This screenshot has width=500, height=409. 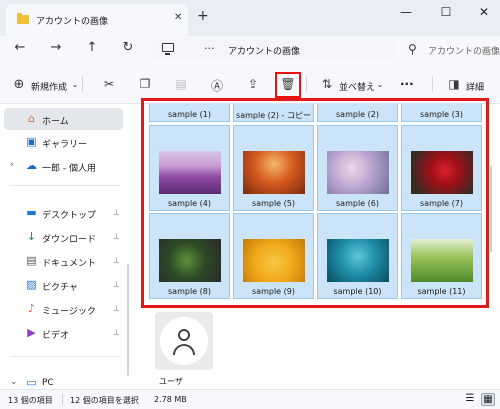 What do you see at coordinates (184, 335) in the screenshot?
I see `avatar-head` at bounding box center [184, 335].